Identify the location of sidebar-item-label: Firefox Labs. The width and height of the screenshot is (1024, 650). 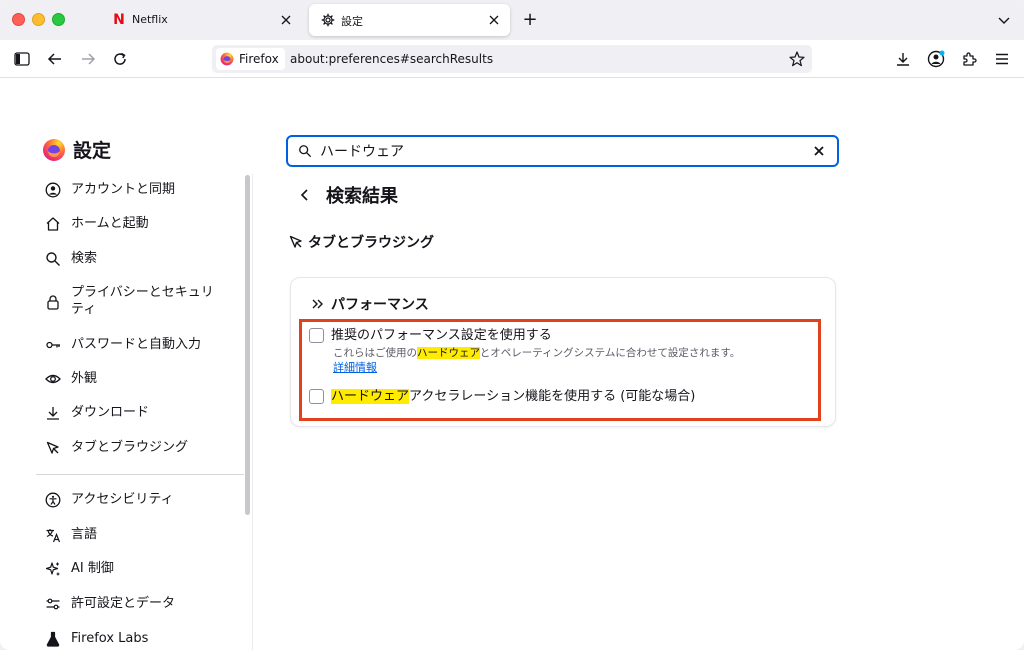
(110, 638).